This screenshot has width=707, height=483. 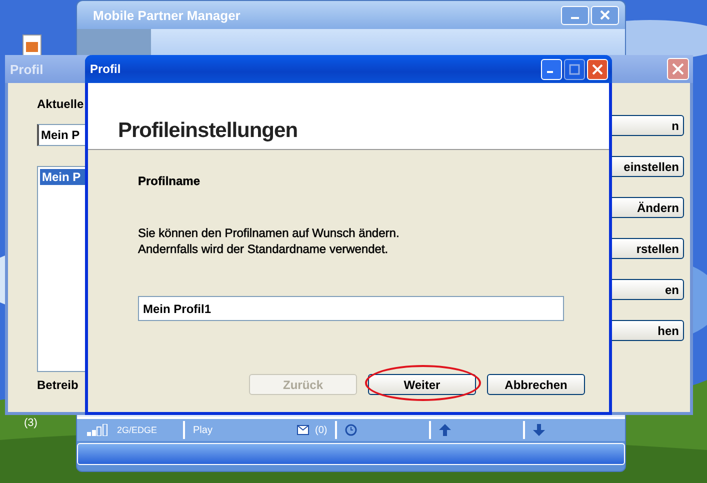 What do you see at coordinates (203, 430) in the screenshot?
I see `operator-label: Play` at bounding box center [203, 430].